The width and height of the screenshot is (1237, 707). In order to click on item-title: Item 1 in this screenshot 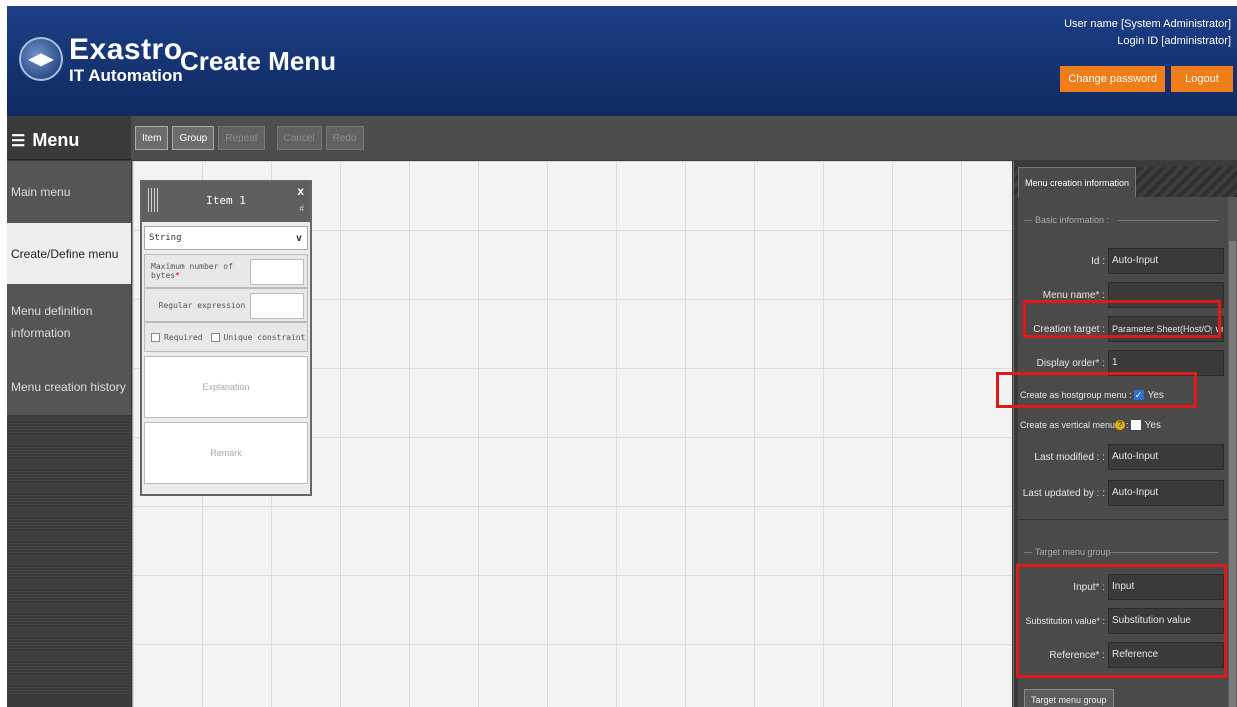, I will do `click(226, 200)`.